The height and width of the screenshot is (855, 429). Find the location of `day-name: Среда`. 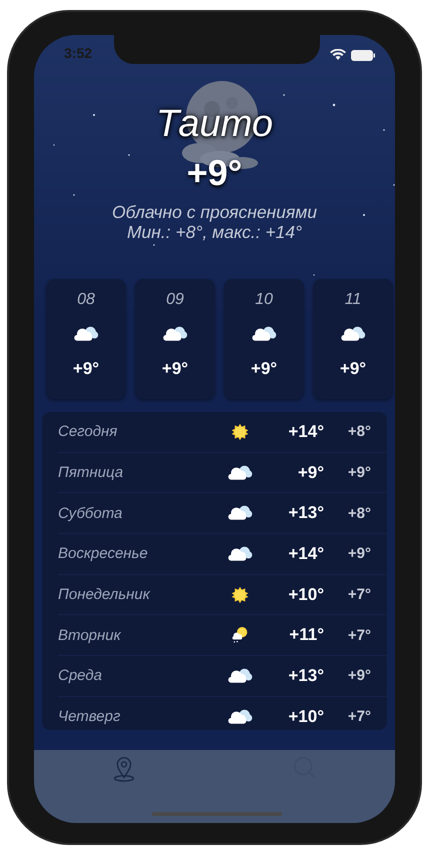

day-name: Среда is located at coordinates (80, 675).